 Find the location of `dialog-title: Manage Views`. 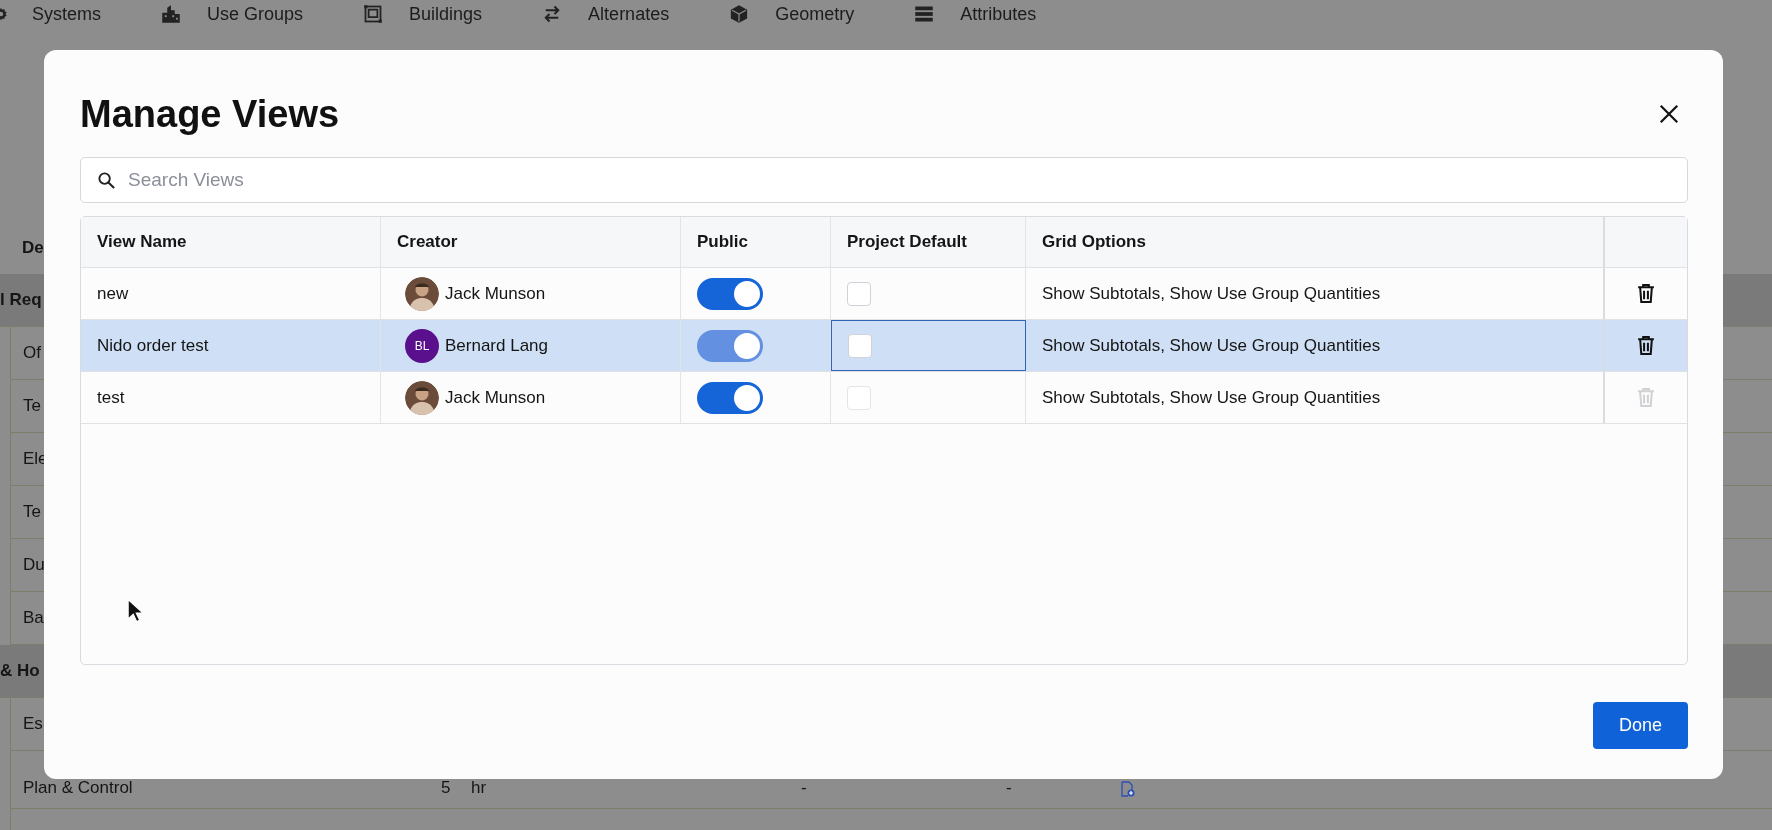

dialog-title: Manage Views is located at coordinates (210, 114).